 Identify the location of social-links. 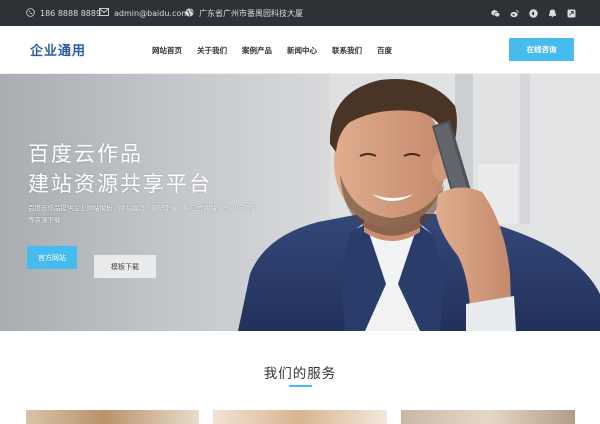
(533, 13).